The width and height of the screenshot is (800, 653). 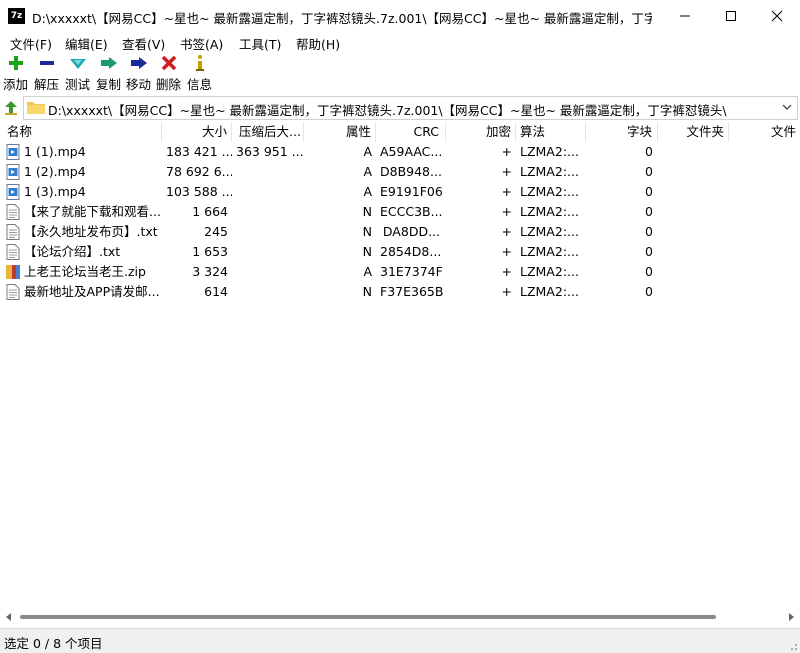 What do you see at coordinates (318, 43) in the screenshot?
I see `menu-help: 帮助(H)` at bounding box center [318, 43].